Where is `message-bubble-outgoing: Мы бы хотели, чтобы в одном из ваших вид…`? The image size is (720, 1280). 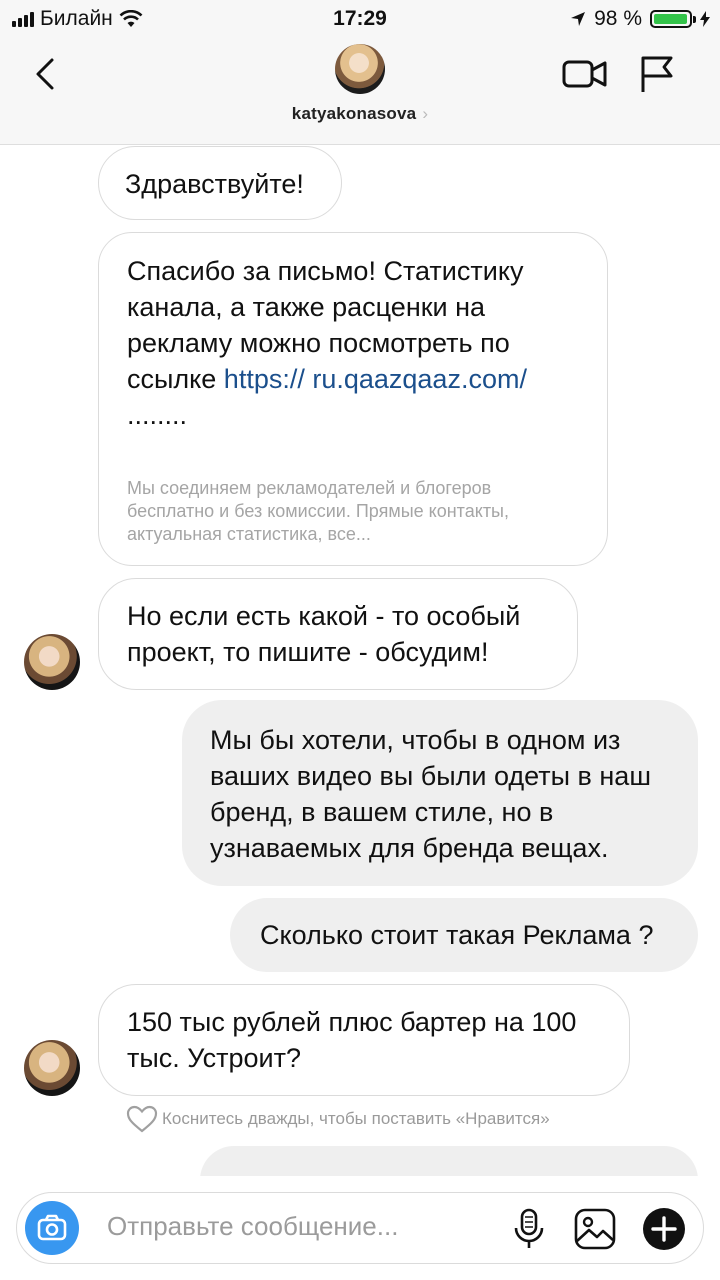 message-bubble-outgoing: Мы бы хотели, чтобы в одном из ваших вид… is located at coordinates (440, 793).